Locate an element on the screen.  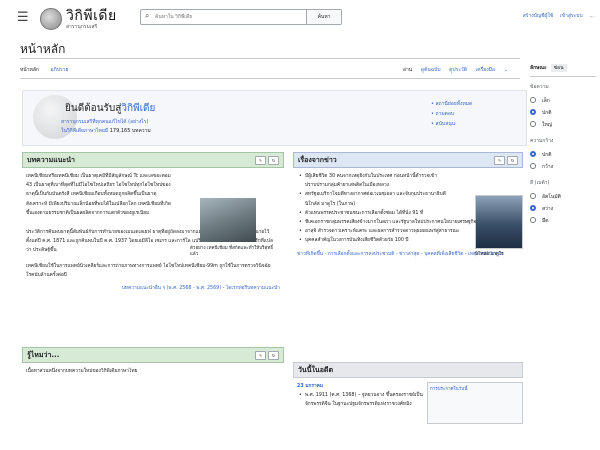
login-link: เข้าสู่ระบบ is located at coordinates (571, 16).